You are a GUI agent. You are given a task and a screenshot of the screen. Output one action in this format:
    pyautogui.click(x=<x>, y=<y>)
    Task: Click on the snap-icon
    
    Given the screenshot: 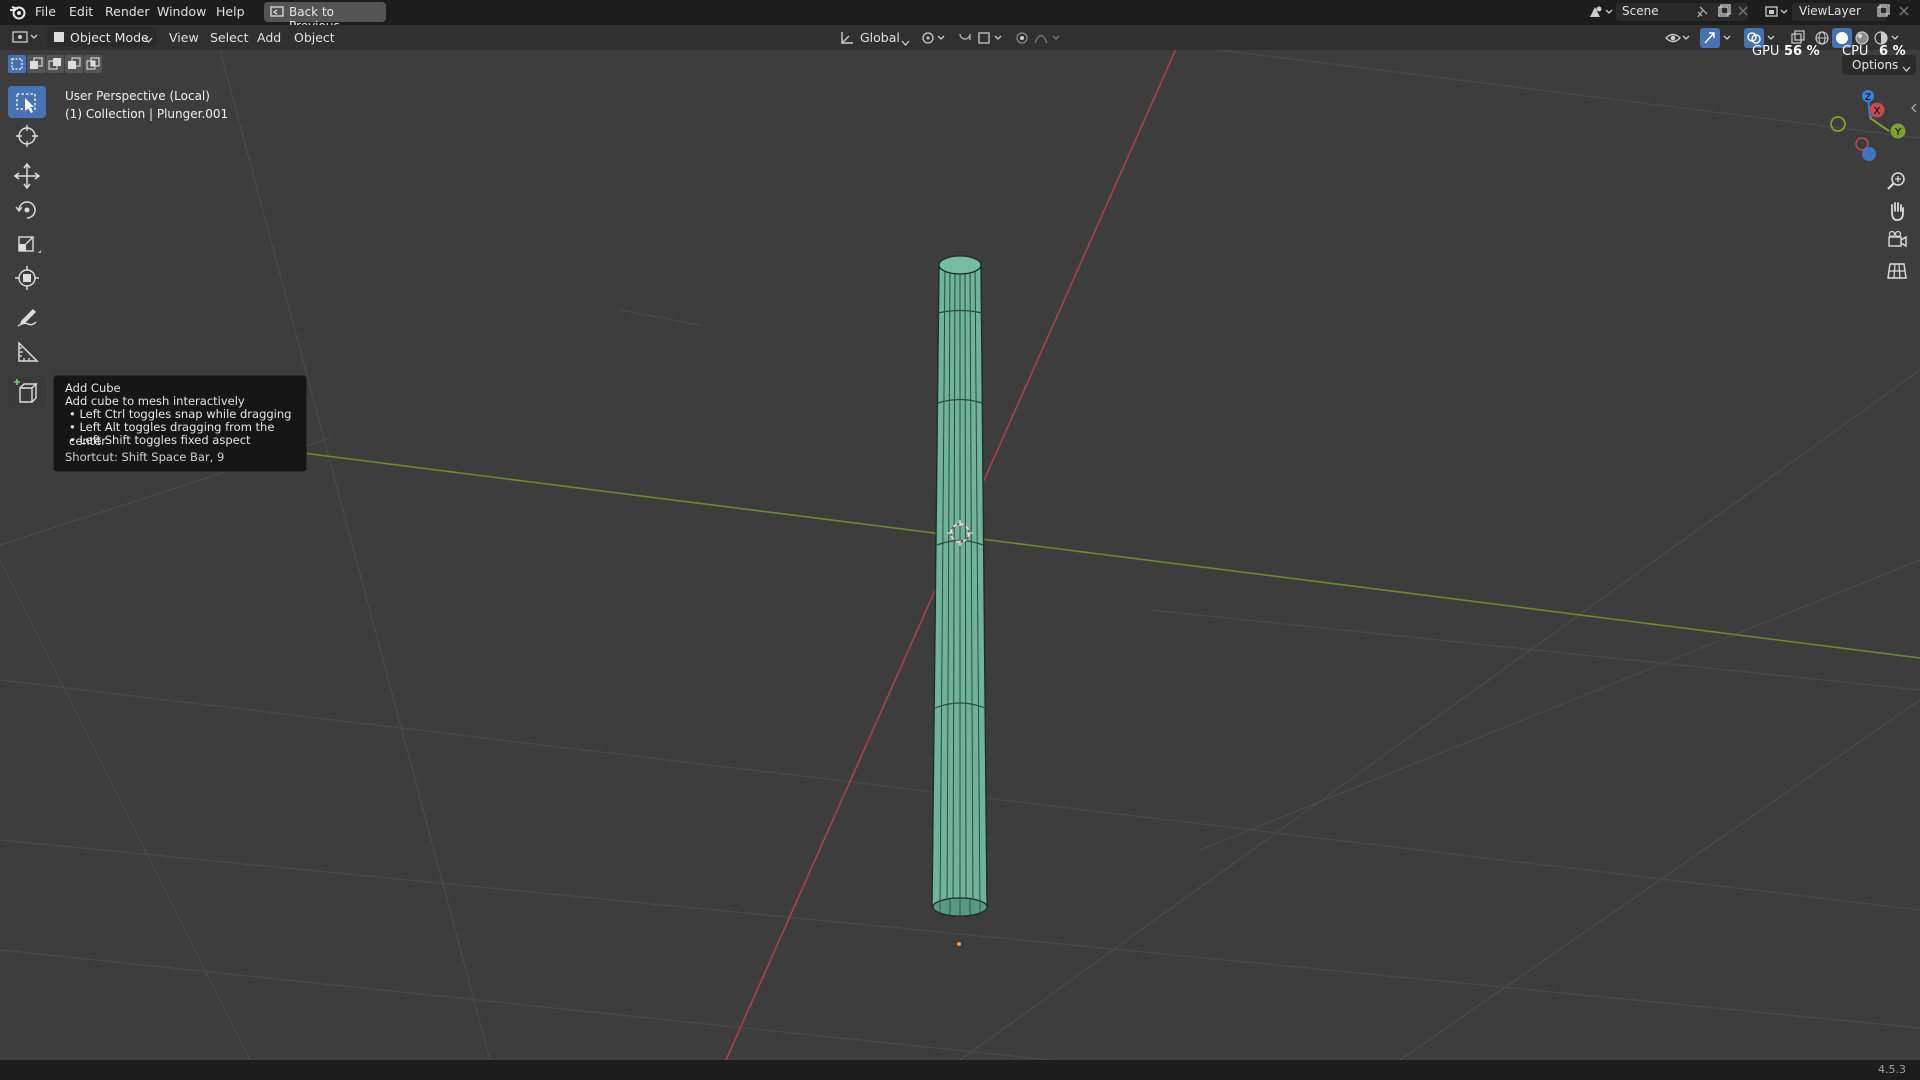 What is the action you would take?
    pyautogui.click(x=981, y=39)
    